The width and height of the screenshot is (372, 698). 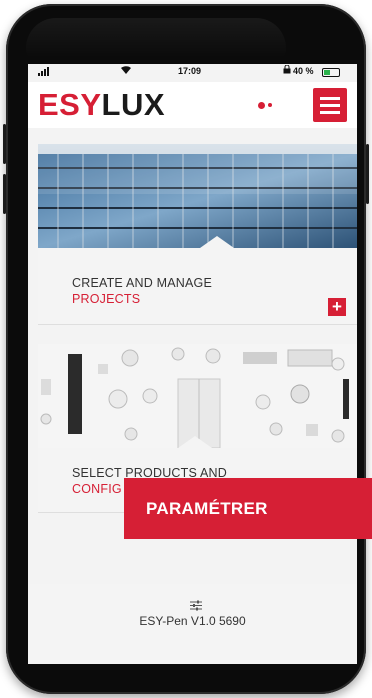 I want to click on app-footer: ESY-Pen V1.0 5690, so click(x=192, y=624).